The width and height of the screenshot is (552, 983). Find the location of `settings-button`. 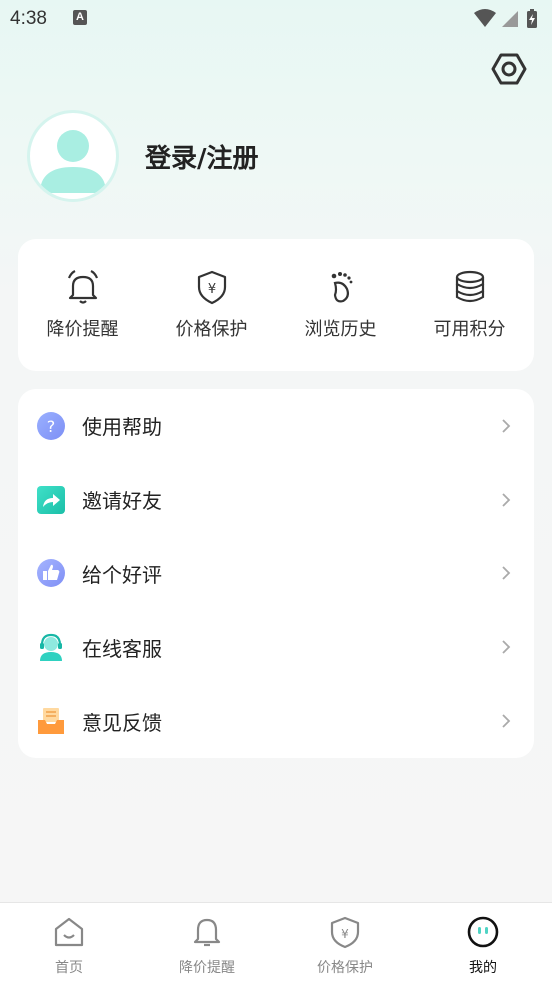

settings-button is located at coordinates (509, 69).